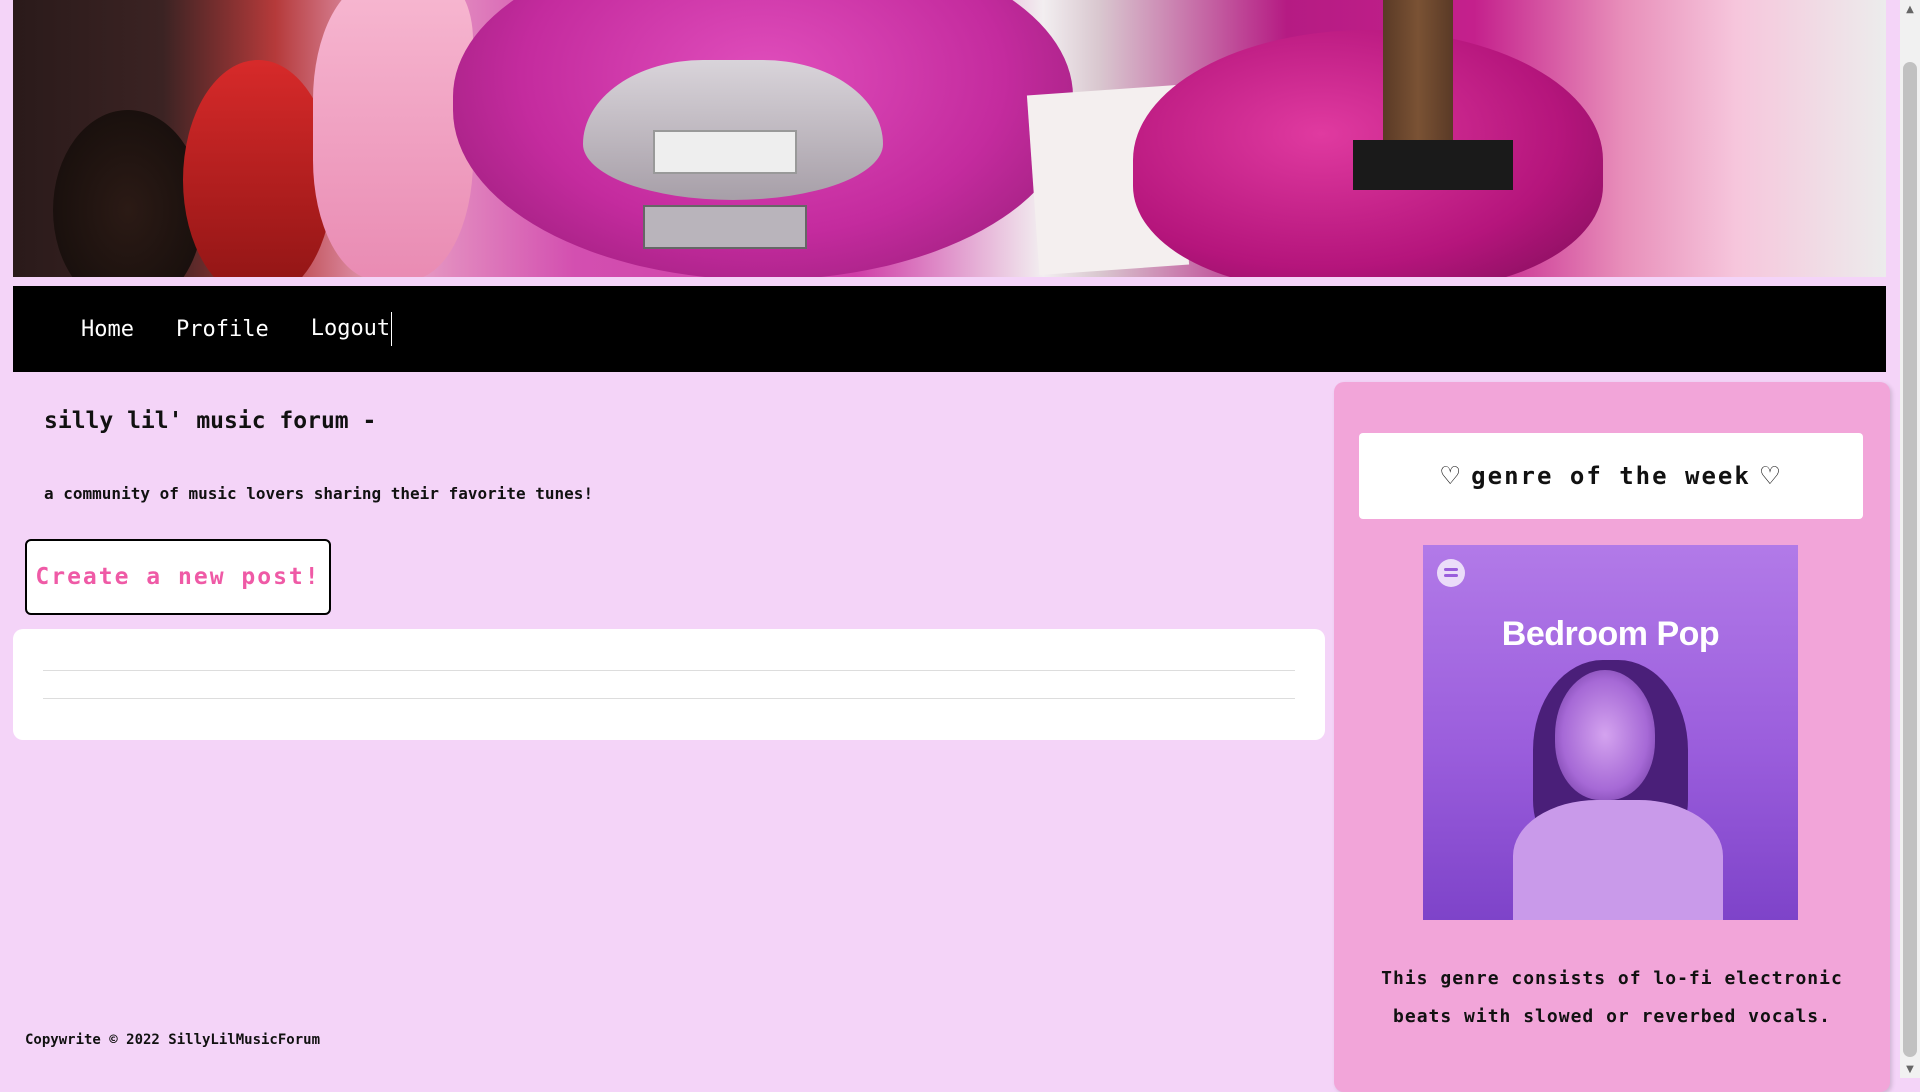  I want to click on scrollbar-thumb, so click(1910, 559).